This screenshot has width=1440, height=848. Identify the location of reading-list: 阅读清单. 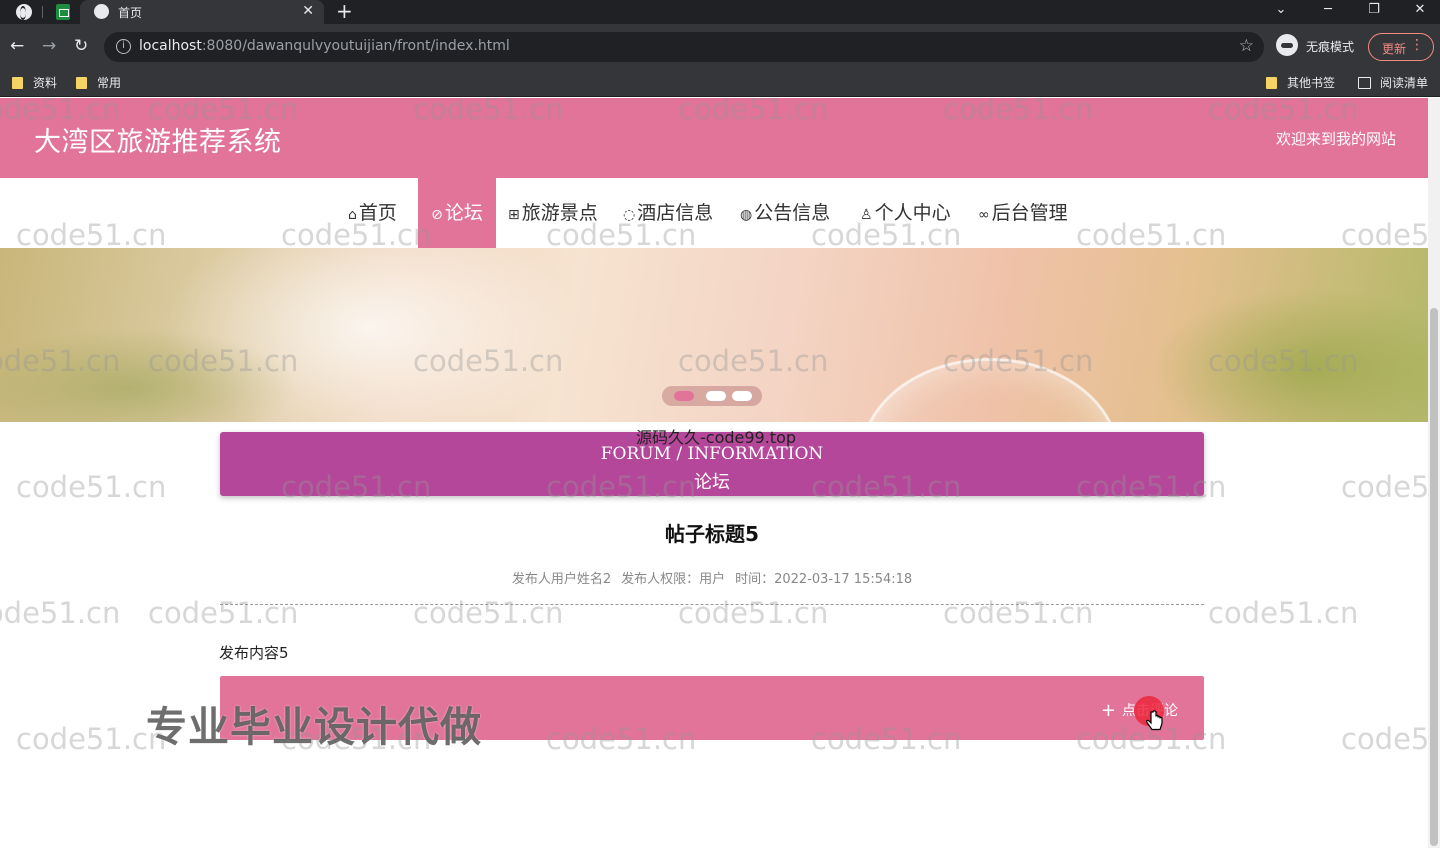
(1393, 83).